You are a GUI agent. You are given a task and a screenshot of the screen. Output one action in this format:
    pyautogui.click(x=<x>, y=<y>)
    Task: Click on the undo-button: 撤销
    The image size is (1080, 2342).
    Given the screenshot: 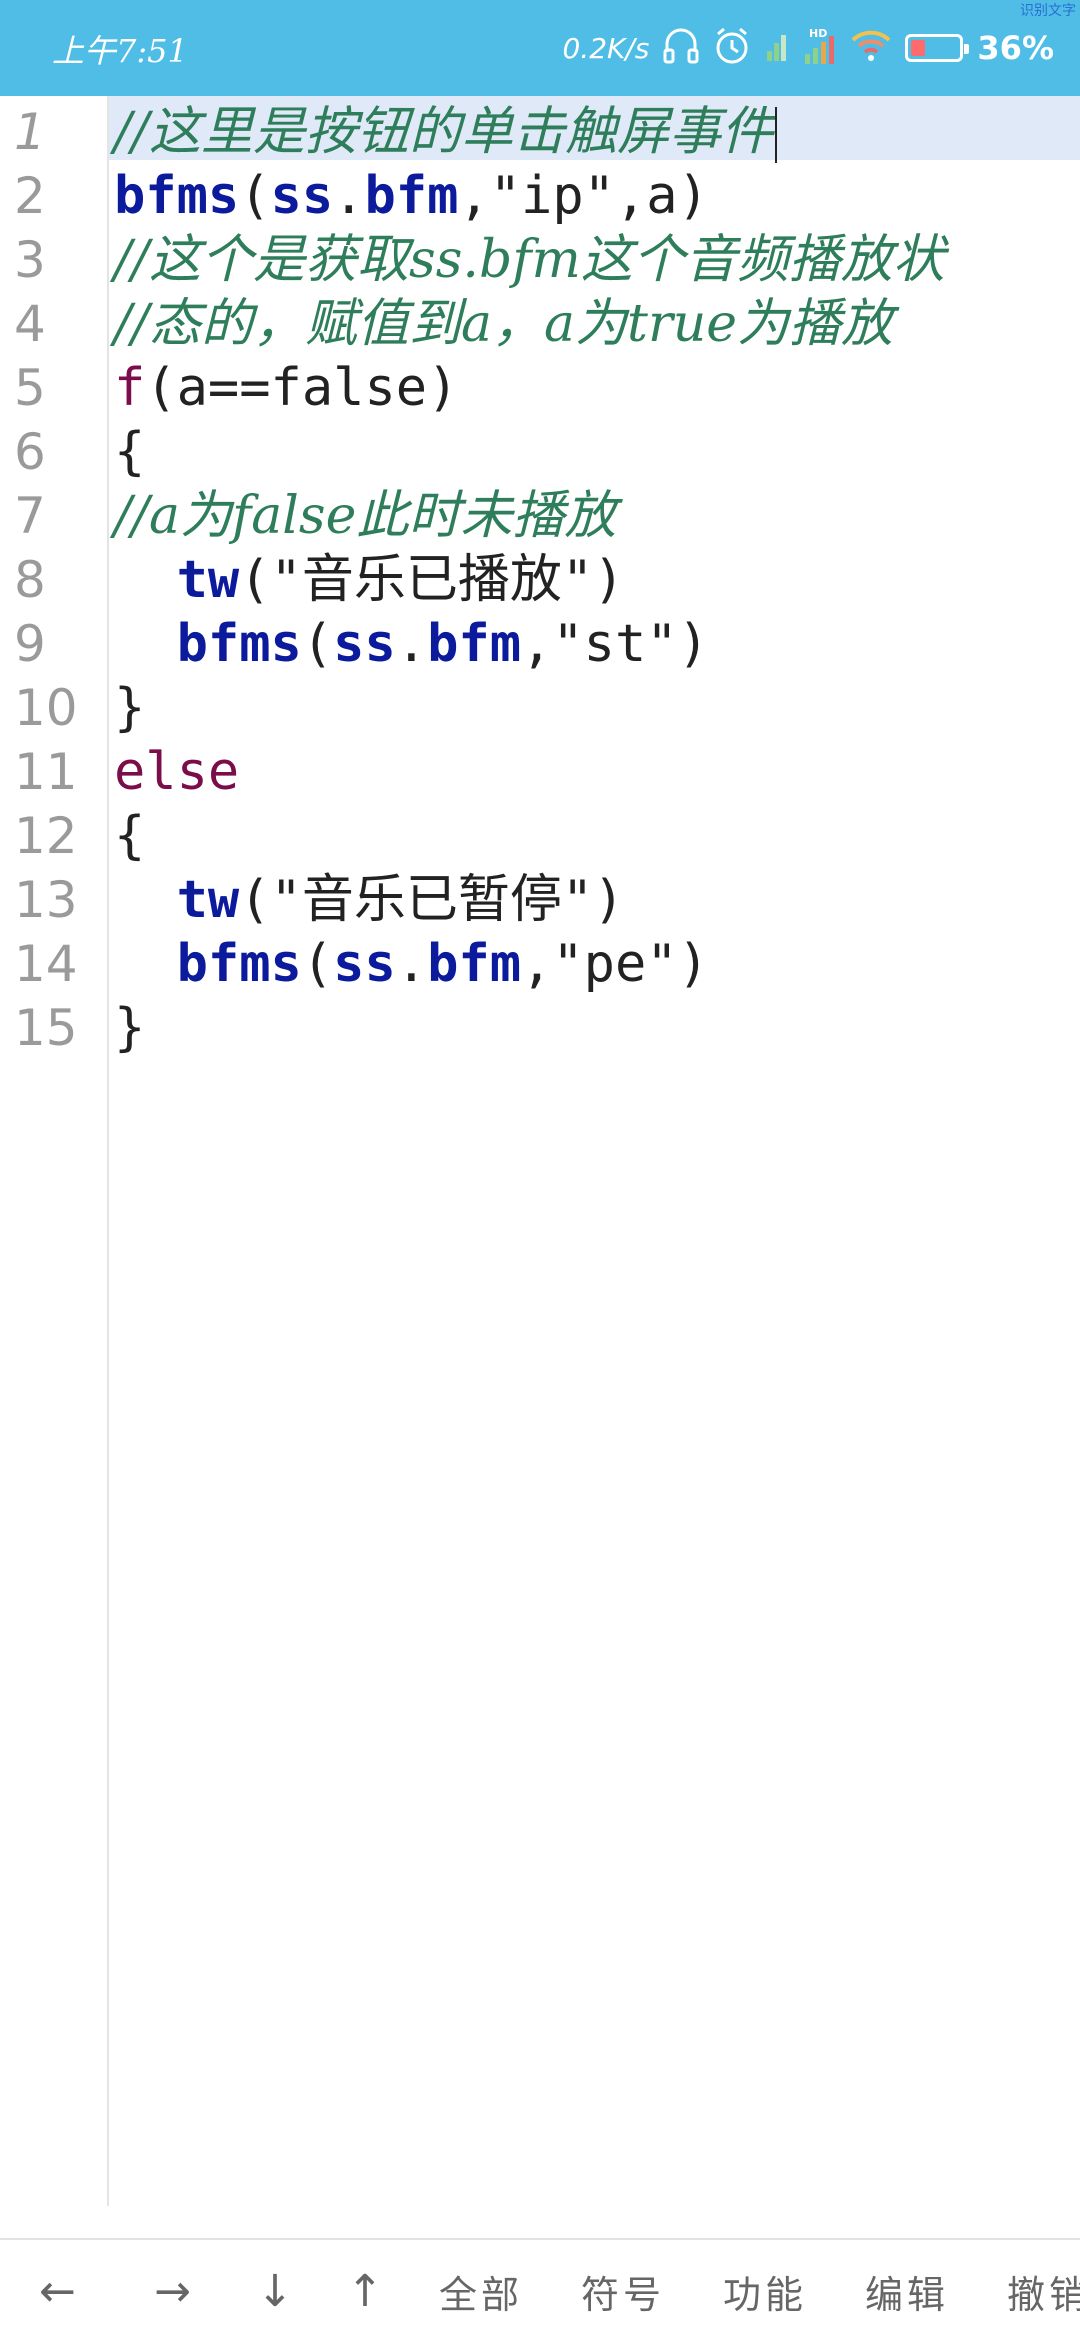 What is the action you would take?
    pyautogui.click(x=1029, y=2291)
    